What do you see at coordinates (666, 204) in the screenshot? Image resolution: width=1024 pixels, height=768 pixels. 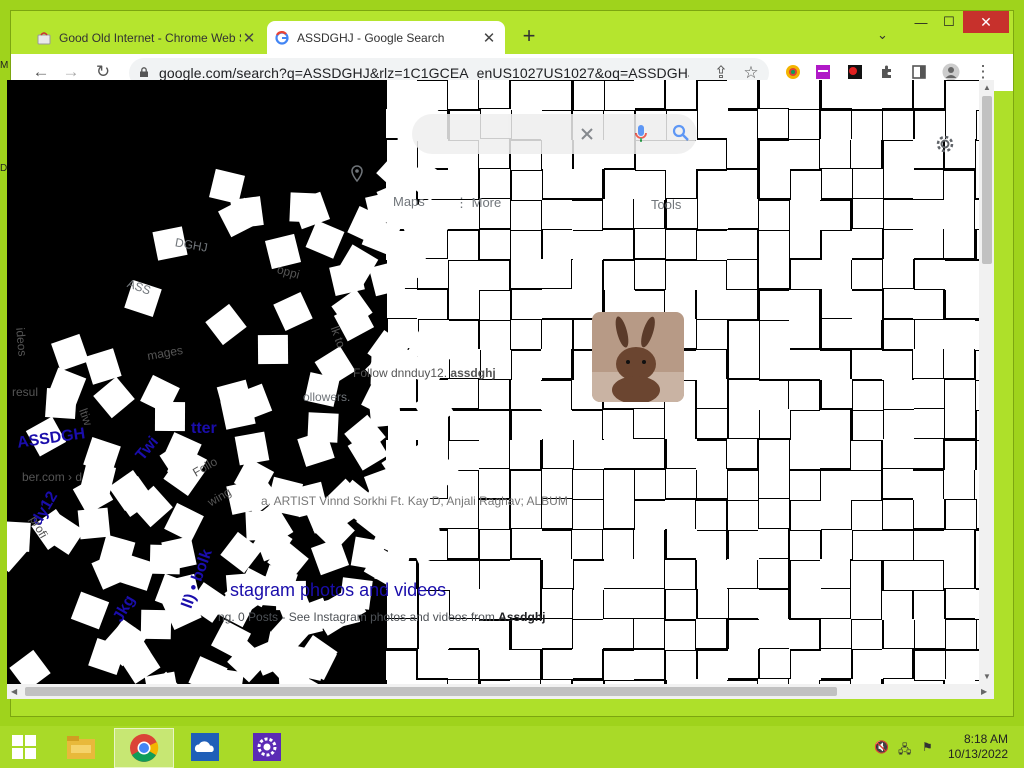 I see `search-tools-button: Tools` at bounding box center [666, 204].